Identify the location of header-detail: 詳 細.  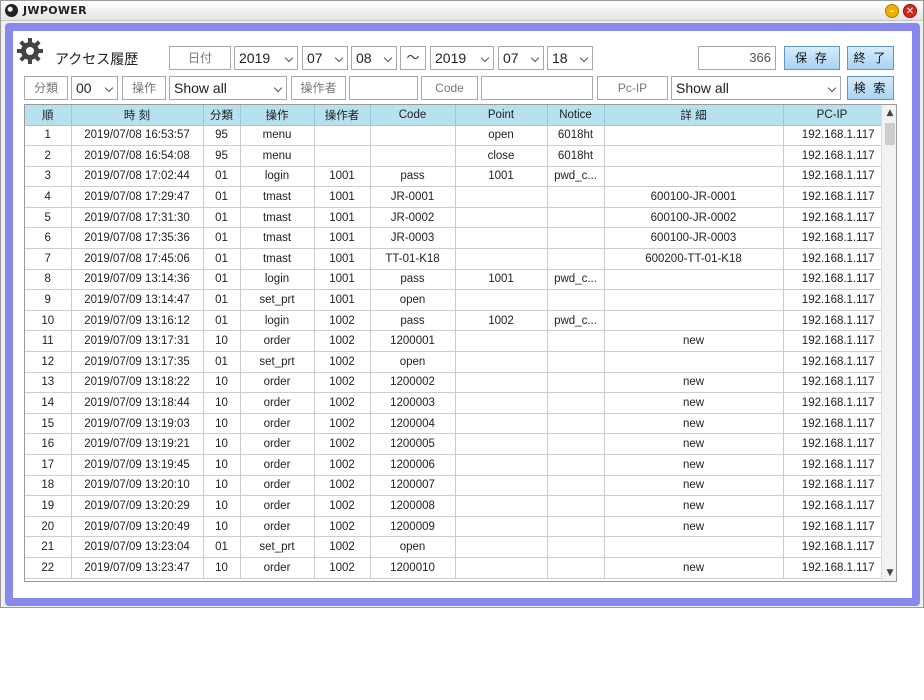
(694, 115).